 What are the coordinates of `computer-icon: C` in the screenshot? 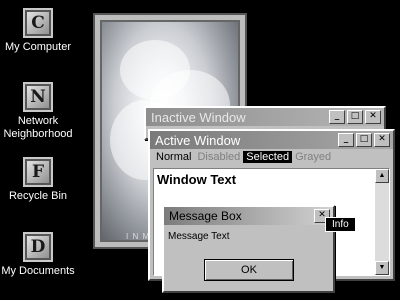 It's located at (38, 23).